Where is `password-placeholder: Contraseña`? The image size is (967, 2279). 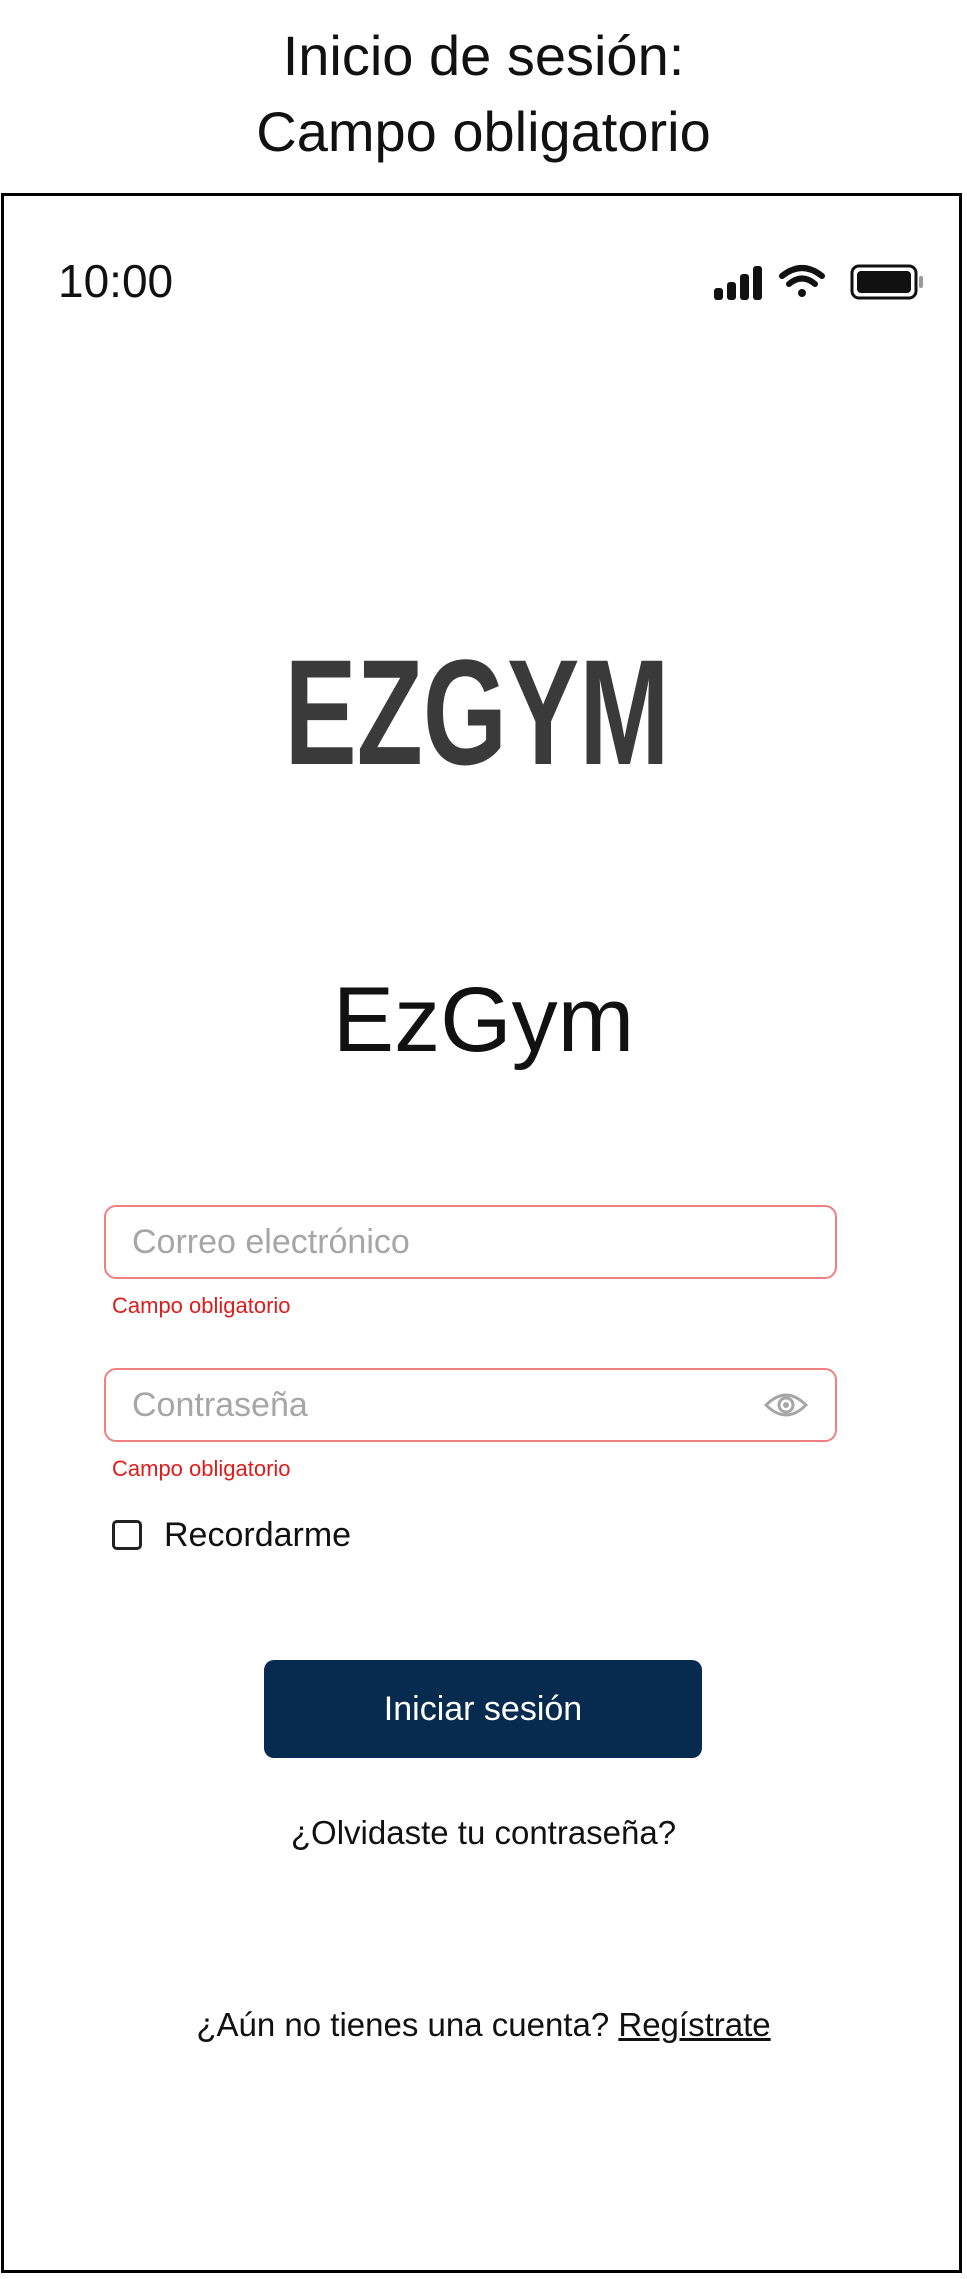 password-placeholder: Contraseña is located at coordinates (220, 1405).